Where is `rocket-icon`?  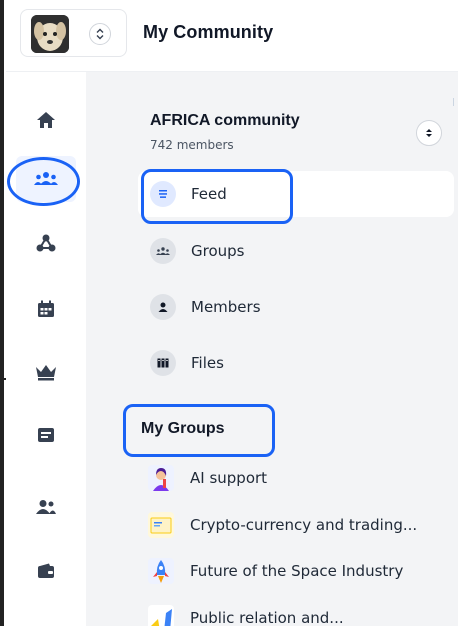 rocket-icon is located at coordinates (161, 571).